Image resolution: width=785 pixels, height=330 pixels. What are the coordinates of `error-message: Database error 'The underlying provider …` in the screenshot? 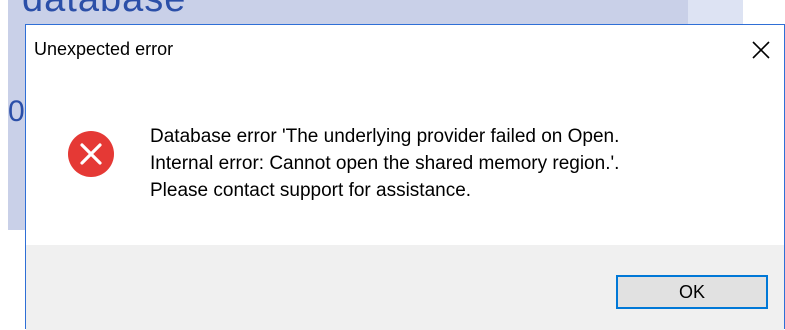 It's located at (384, 163).